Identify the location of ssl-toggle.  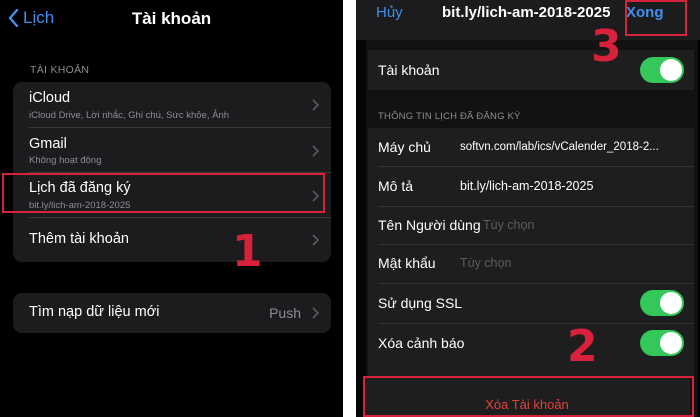
(662, 303).